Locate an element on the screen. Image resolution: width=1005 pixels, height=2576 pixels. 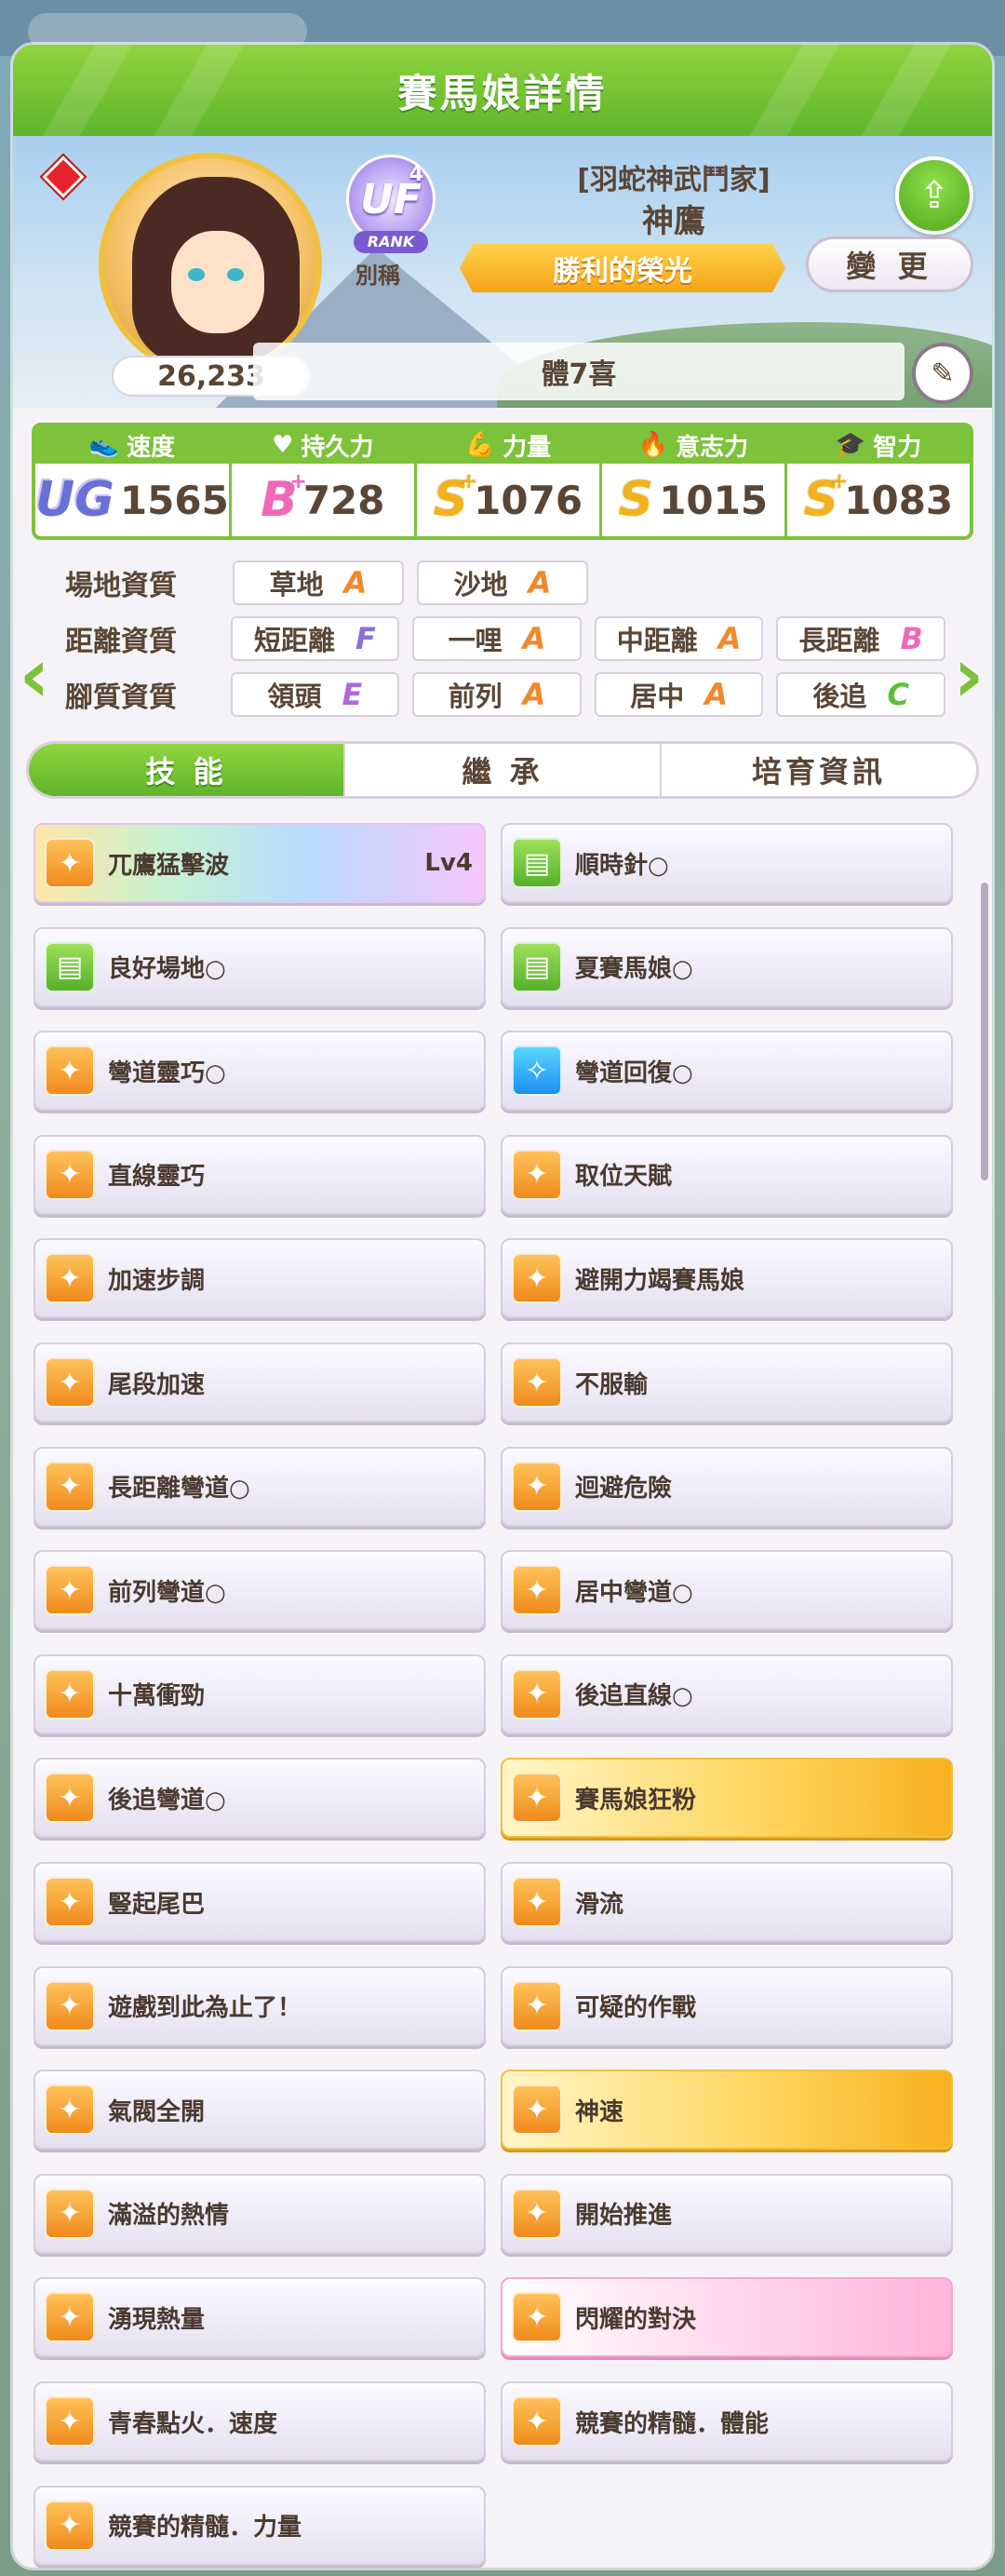
aptitude-cell: 前列 A is located at coordinates (497, 694).